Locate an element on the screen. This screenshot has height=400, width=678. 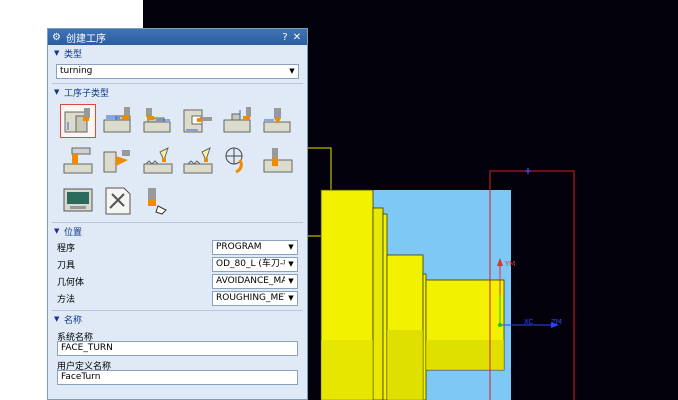
type-select: turning ▼ is located at coordinates (177, 71).